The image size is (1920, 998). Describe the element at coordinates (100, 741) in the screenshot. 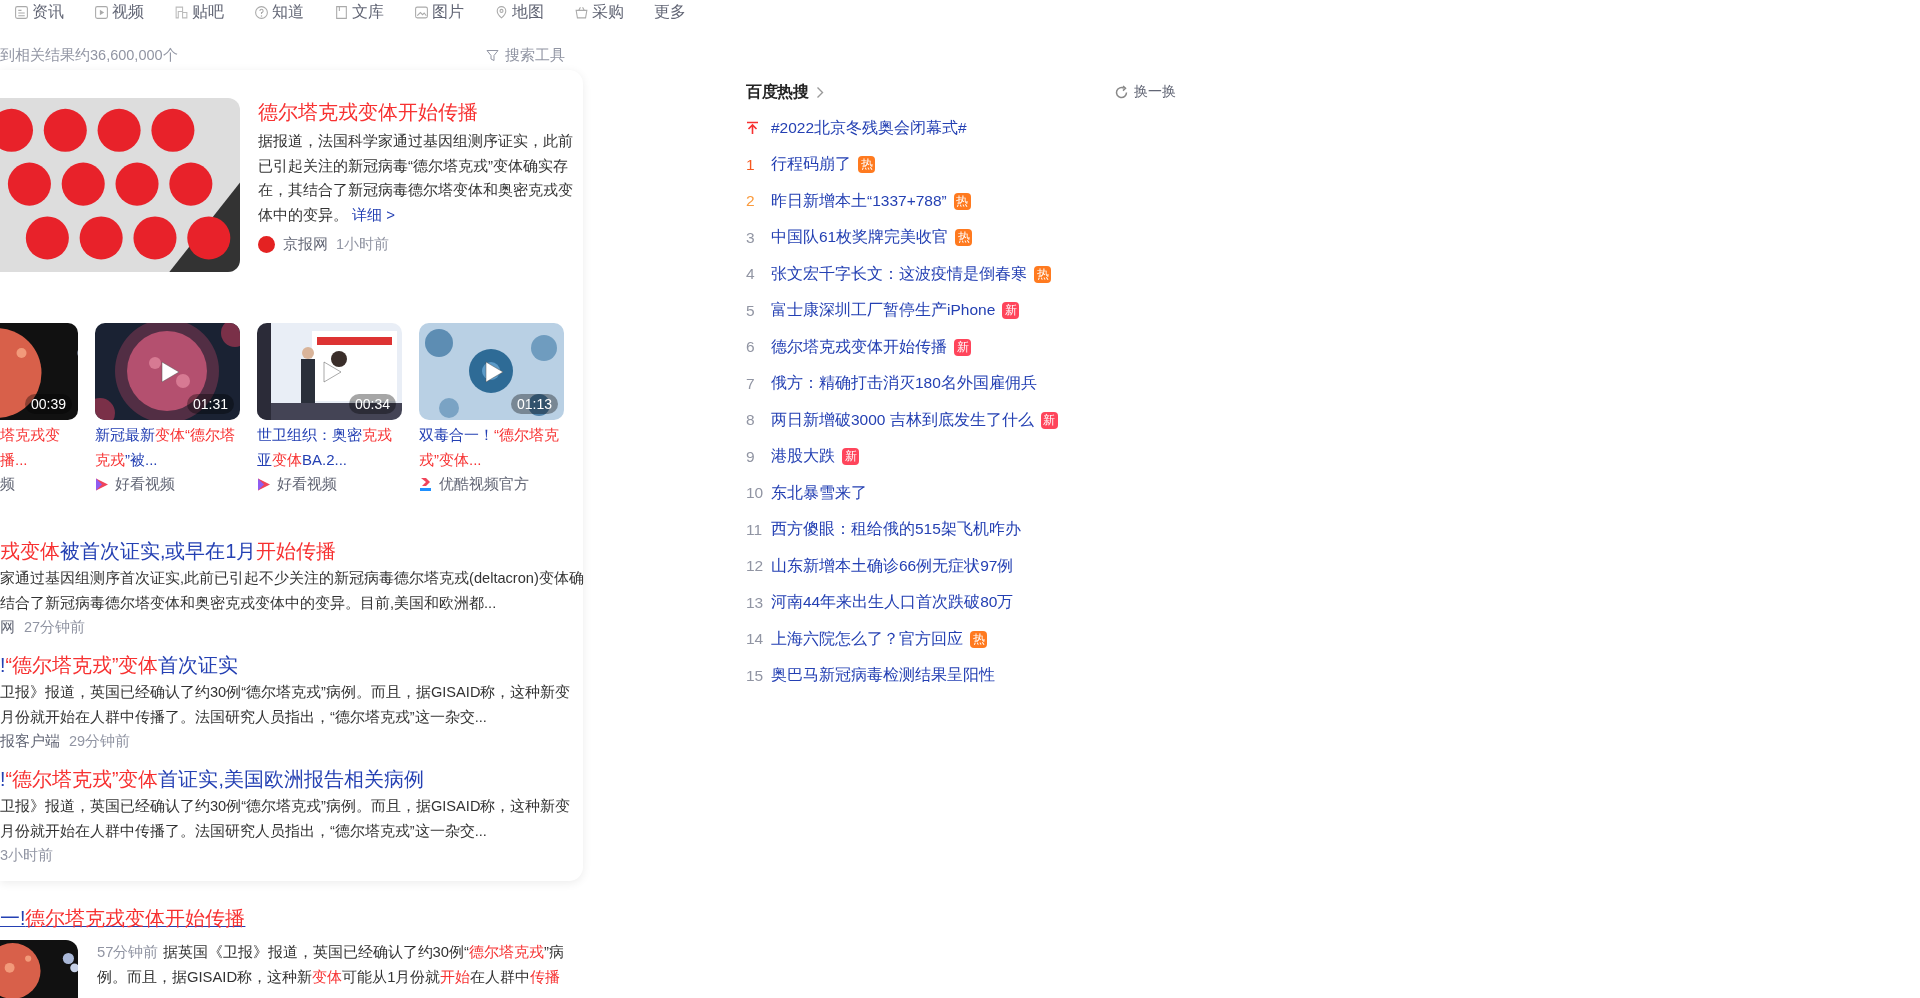

I see `timestamp: 29分钟前` at that location.